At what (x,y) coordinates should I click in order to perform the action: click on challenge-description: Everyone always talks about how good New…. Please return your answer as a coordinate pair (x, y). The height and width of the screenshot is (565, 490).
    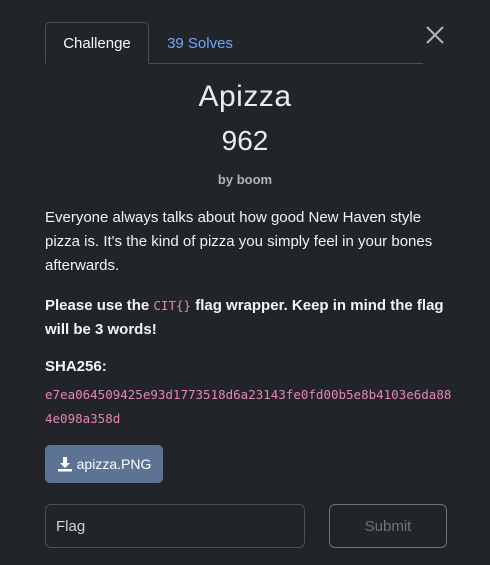
    Looking at the image, I should click on (239, 241).